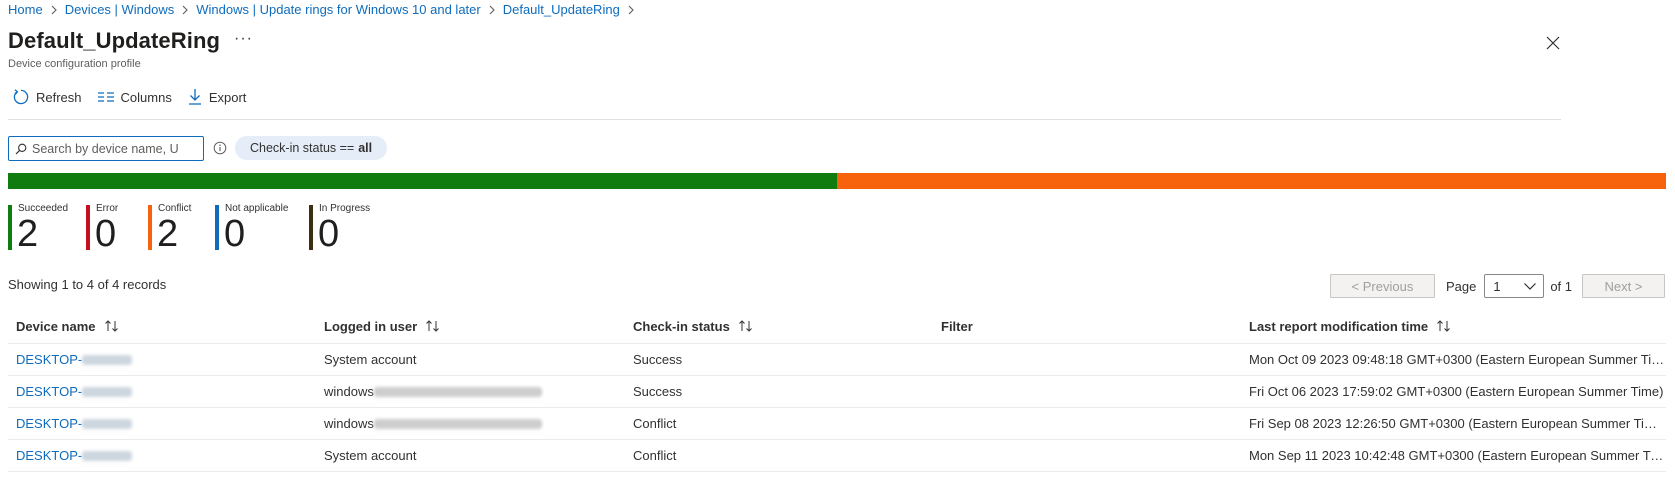  What do you see at coordinates (146, 97) in the screenshot?
I see `columns-label: Columns` at bounding box center [146, 97].